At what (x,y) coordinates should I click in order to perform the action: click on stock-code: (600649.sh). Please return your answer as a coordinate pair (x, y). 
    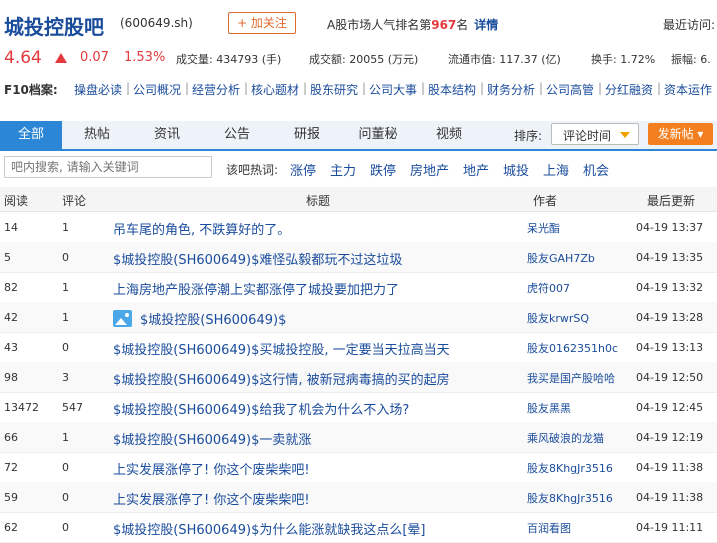
    Looking at the image, I should click on (156, 23).